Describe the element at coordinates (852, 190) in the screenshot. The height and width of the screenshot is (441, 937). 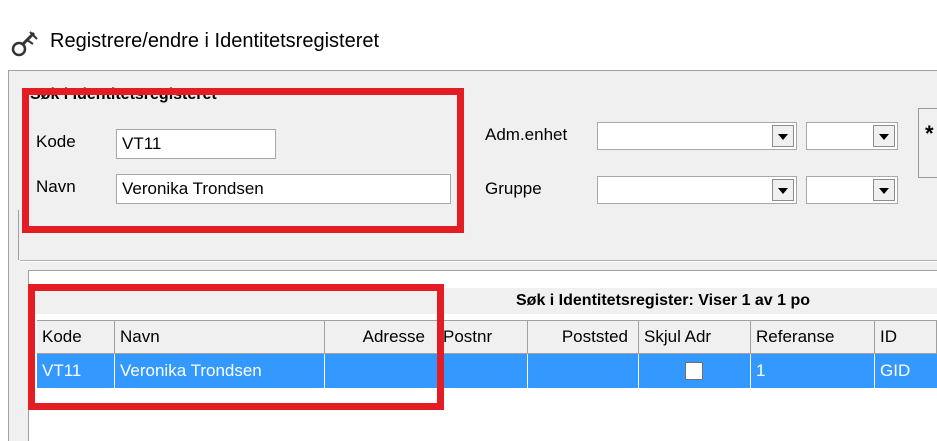
I see `gruppe-secondary-select` at that location.